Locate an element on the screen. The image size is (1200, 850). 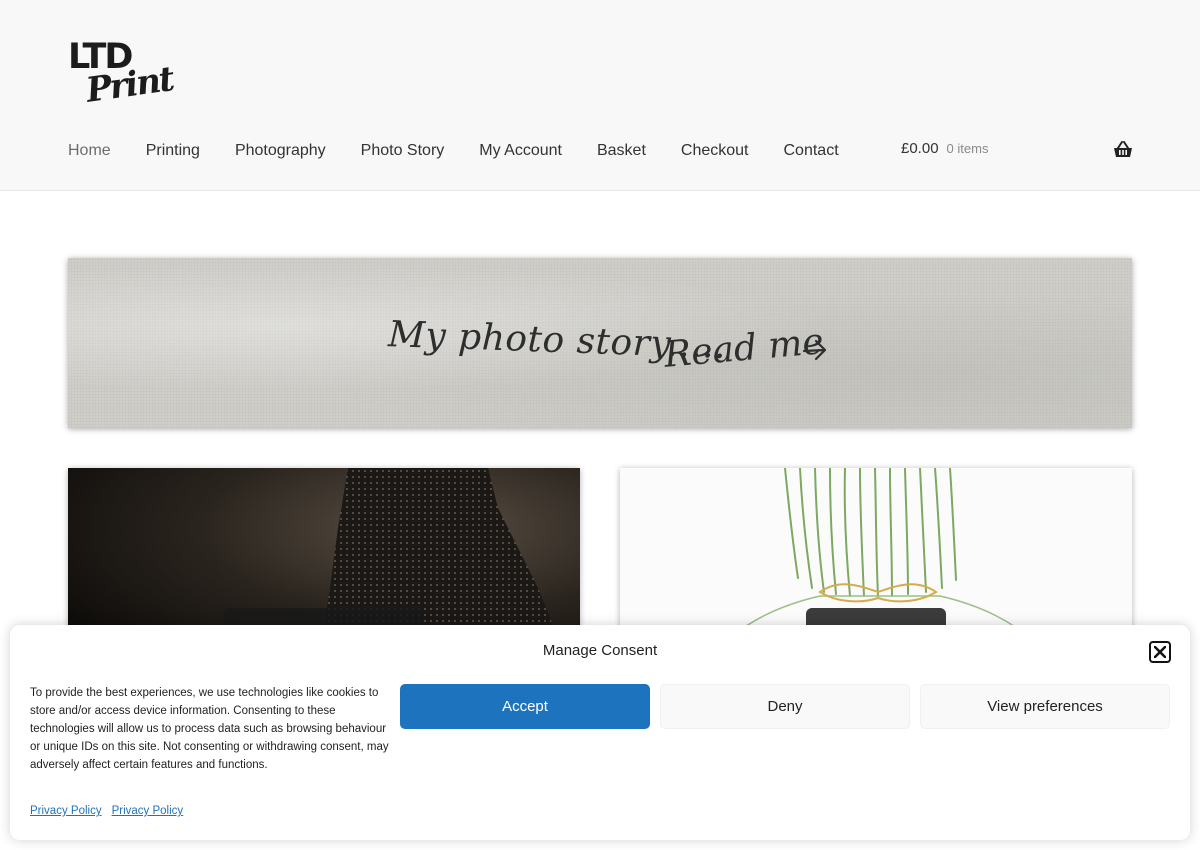
cart-amount: £0.00 is located at coordinates (920, 148).